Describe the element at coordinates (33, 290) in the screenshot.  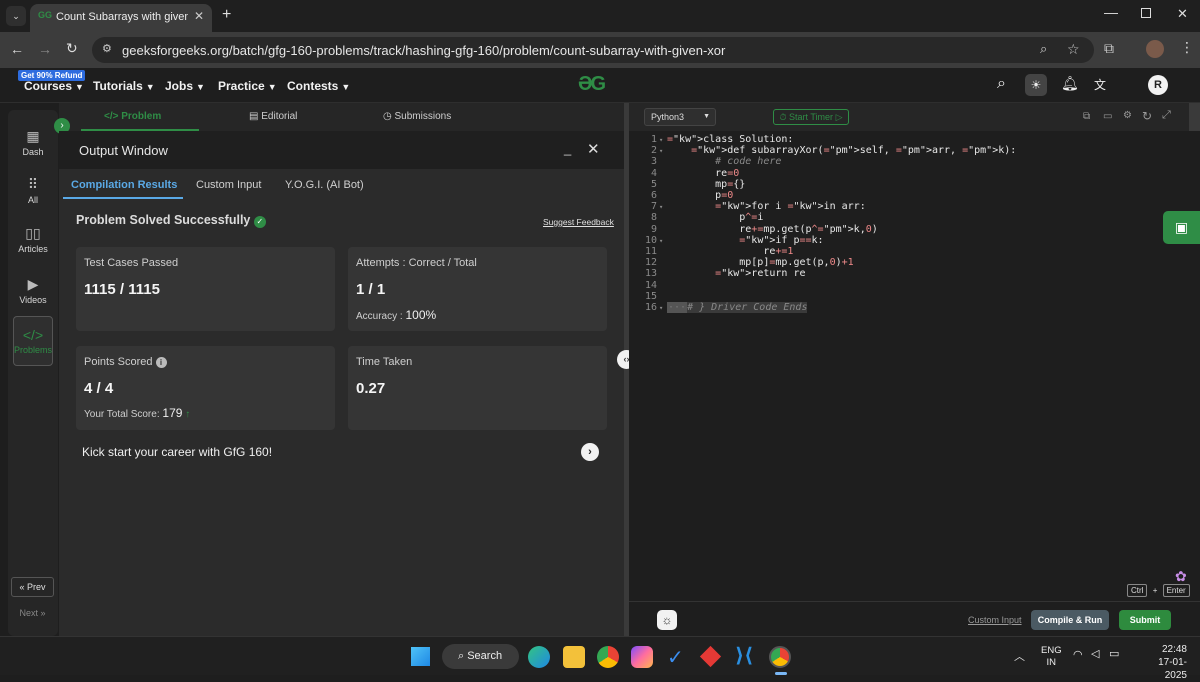
I see `rail-item-videos: ▶ Videos` at that location.